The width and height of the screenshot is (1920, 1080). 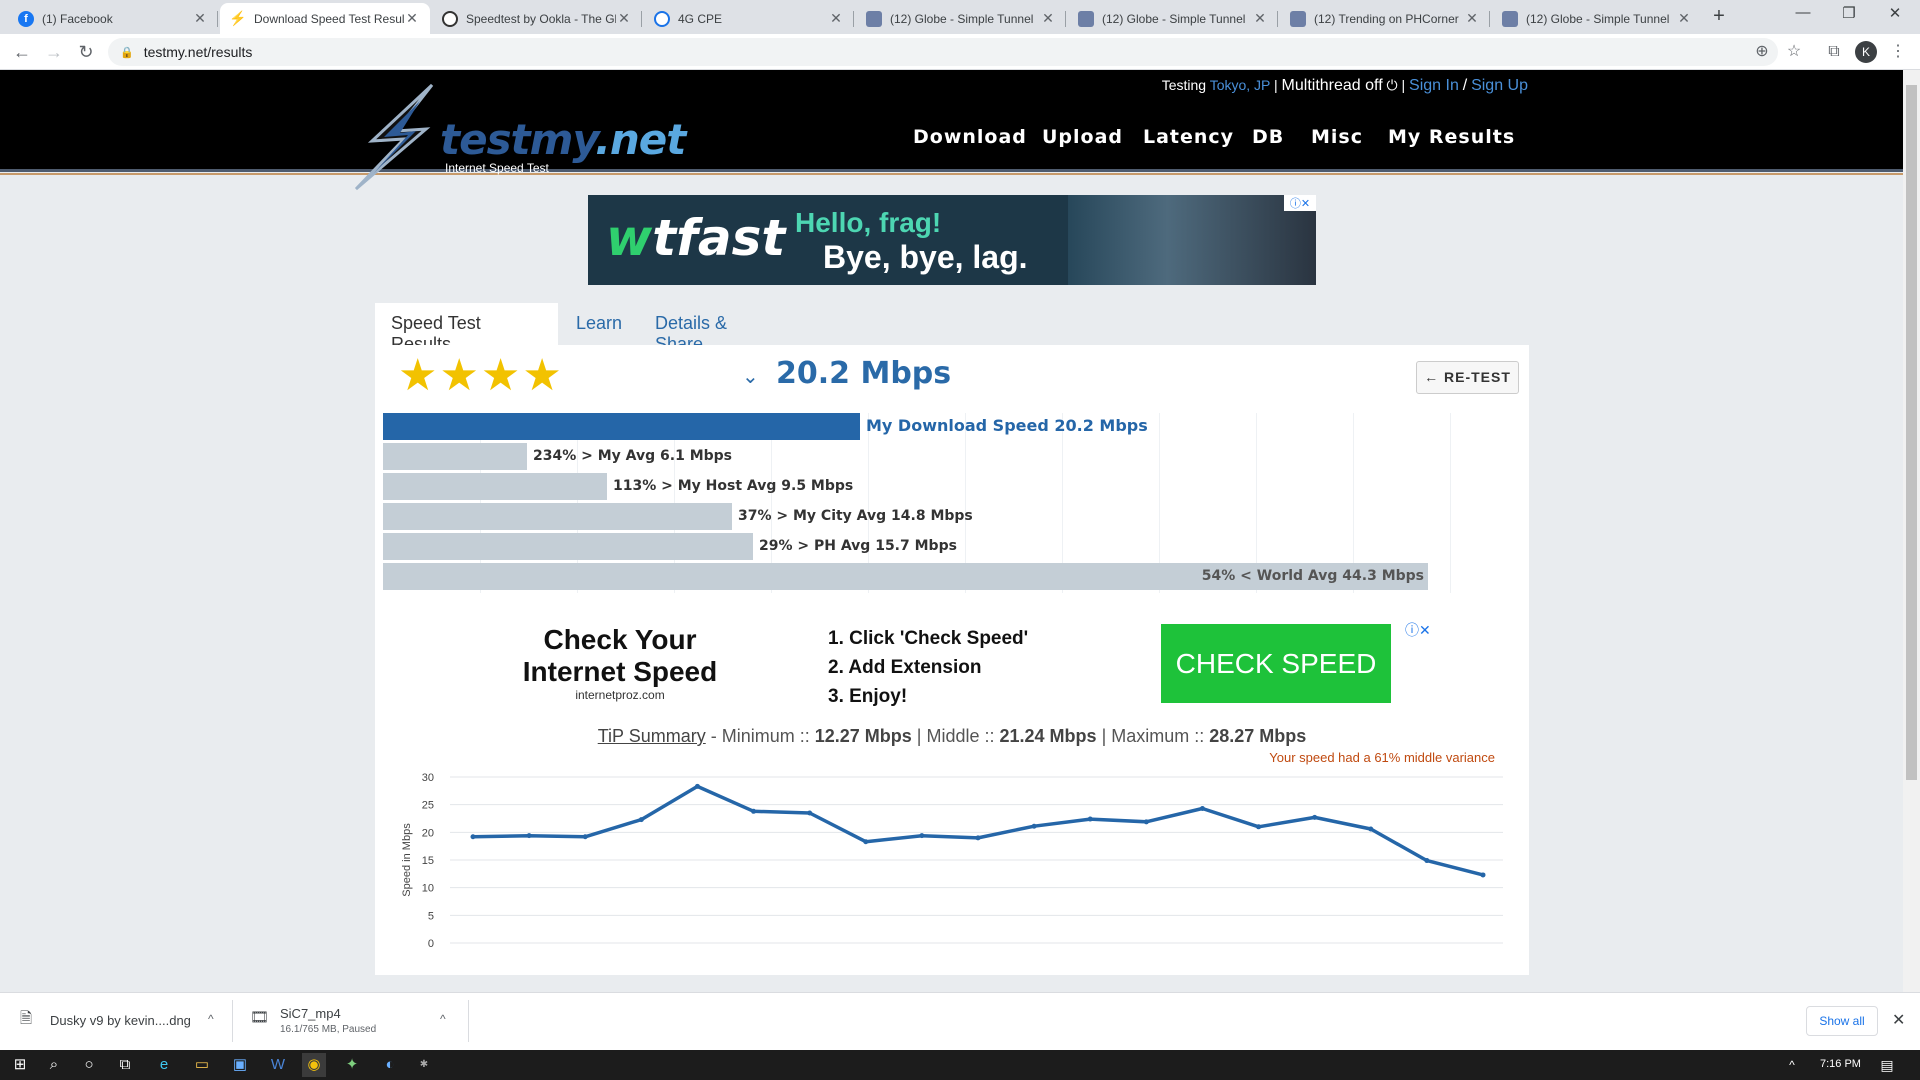 What do you see at coordinates (390, 1065) in the screenshot?
I see `app-icon: ◐` at bounding box center [390, 1065].